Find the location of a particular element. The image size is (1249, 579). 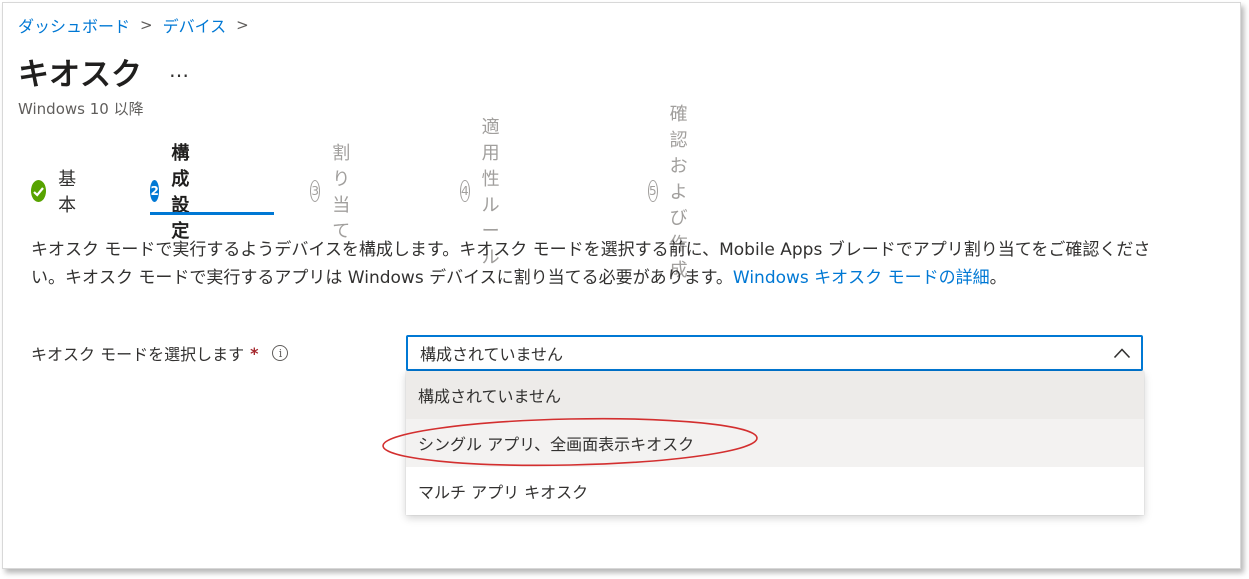

option-not-configured: 構成されていません is located at coordinates (775, 395).